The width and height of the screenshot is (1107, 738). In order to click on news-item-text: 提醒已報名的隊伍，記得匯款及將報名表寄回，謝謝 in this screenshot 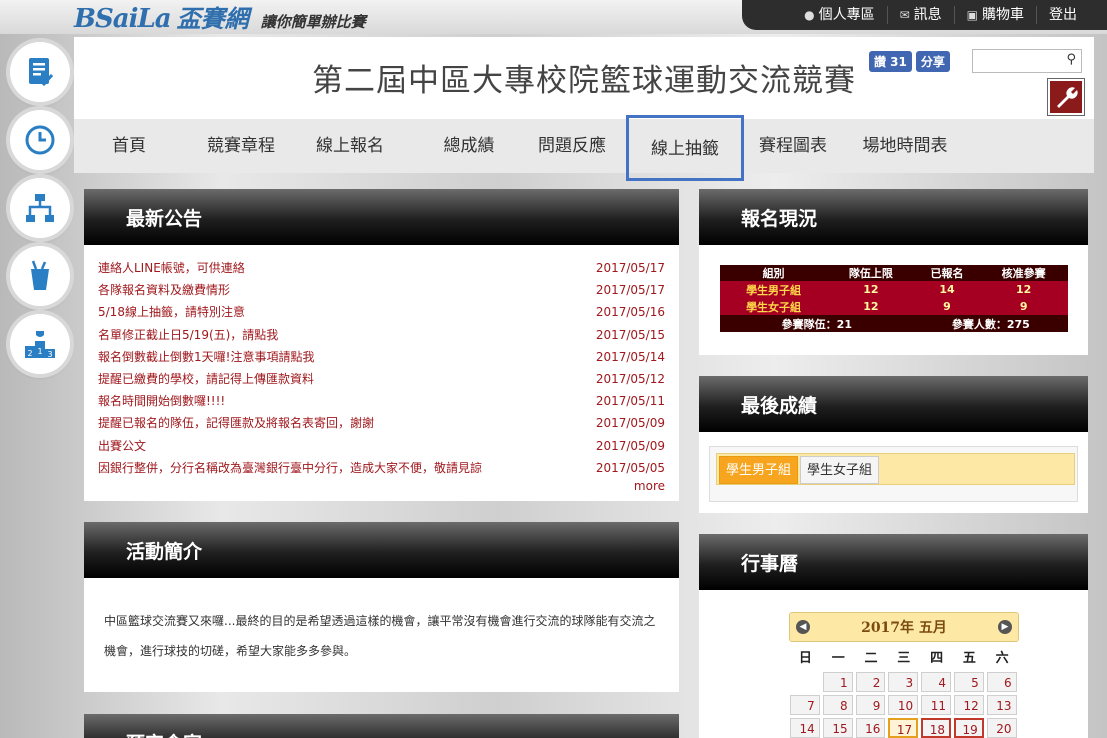, I will do `click(236, 423)`.